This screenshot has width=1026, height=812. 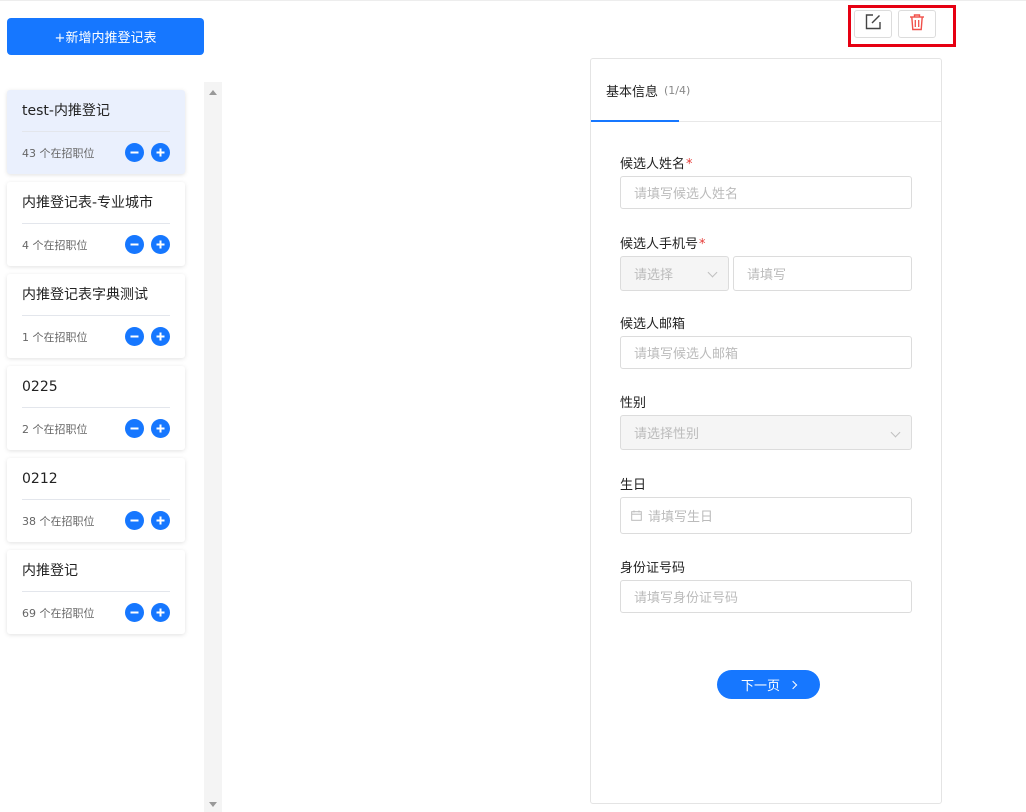 I want to click on open-positions-count: 4 个在招职位, so click(x=55, y=245).